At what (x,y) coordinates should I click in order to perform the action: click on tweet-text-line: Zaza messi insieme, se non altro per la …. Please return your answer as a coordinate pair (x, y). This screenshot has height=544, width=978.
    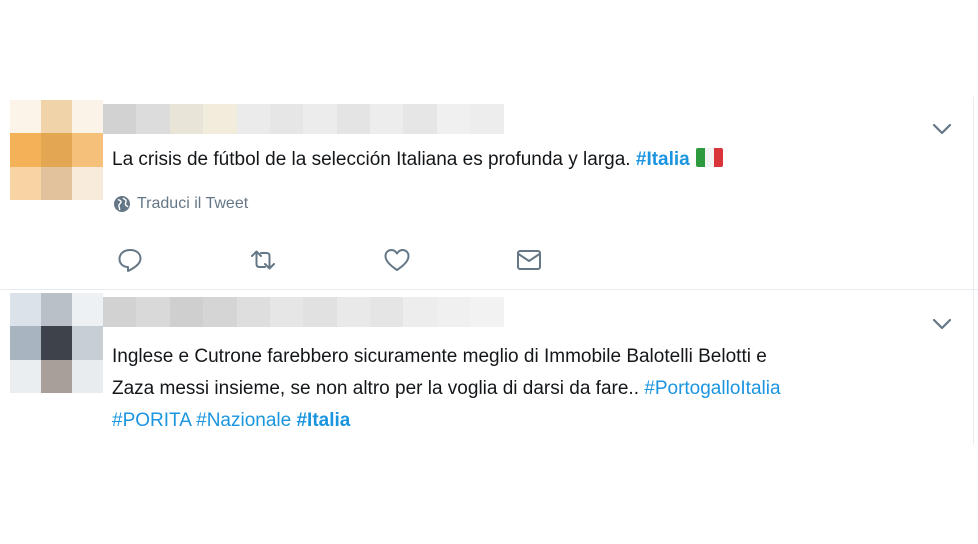
    Looking at the image, I should click on (378, 388).